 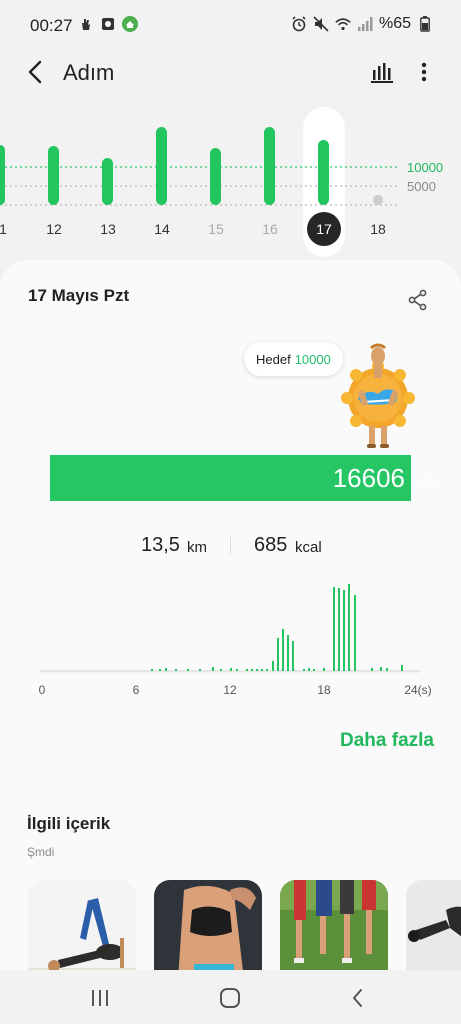 What do you see at coordinates (270, 229) in the screenshot?
I see `day-label-16: 16` at bounding box center [270, 229].